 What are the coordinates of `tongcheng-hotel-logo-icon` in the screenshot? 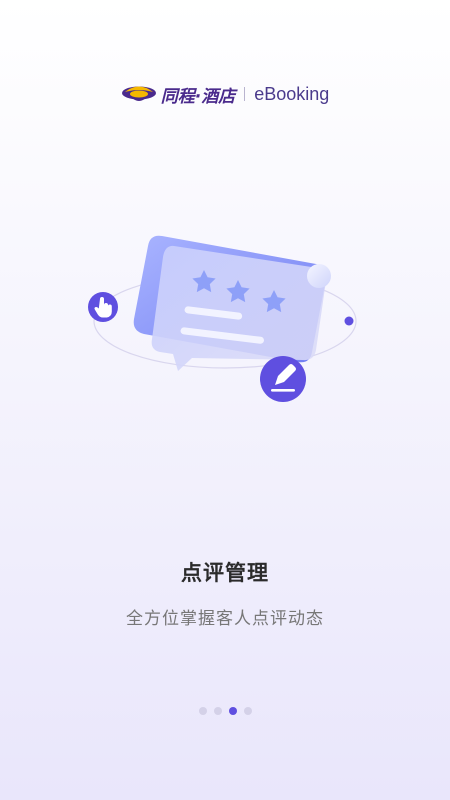 It's located at (138, 93).